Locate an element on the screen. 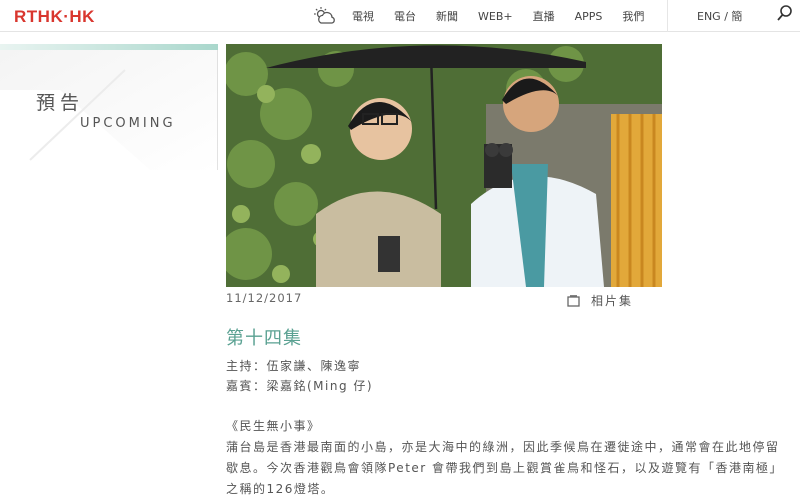 The width and height of the screenshot is (800, 500). weather-icon is located at coordinates (325, 16).